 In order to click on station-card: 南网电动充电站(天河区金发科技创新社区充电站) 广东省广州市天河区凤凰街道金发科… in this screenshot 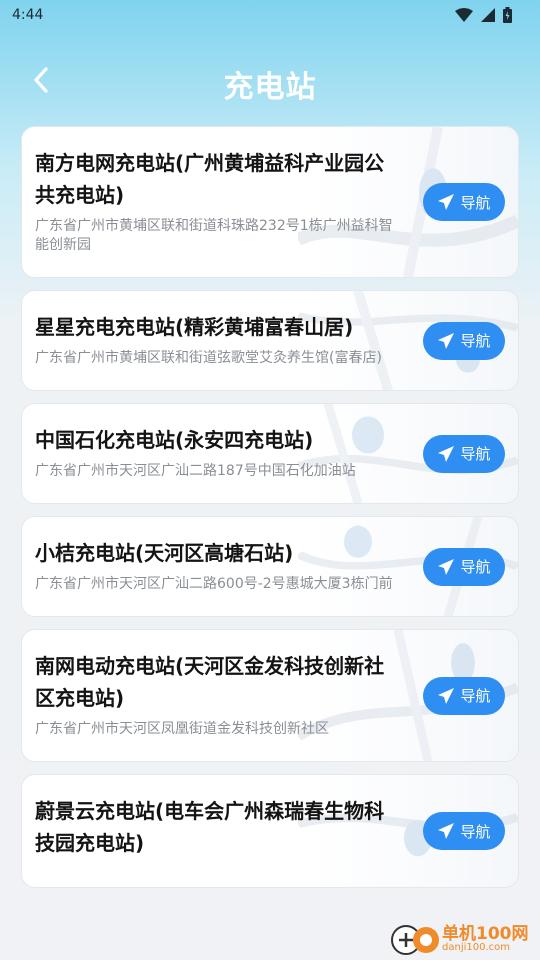, I will do `click(270, 695)`.